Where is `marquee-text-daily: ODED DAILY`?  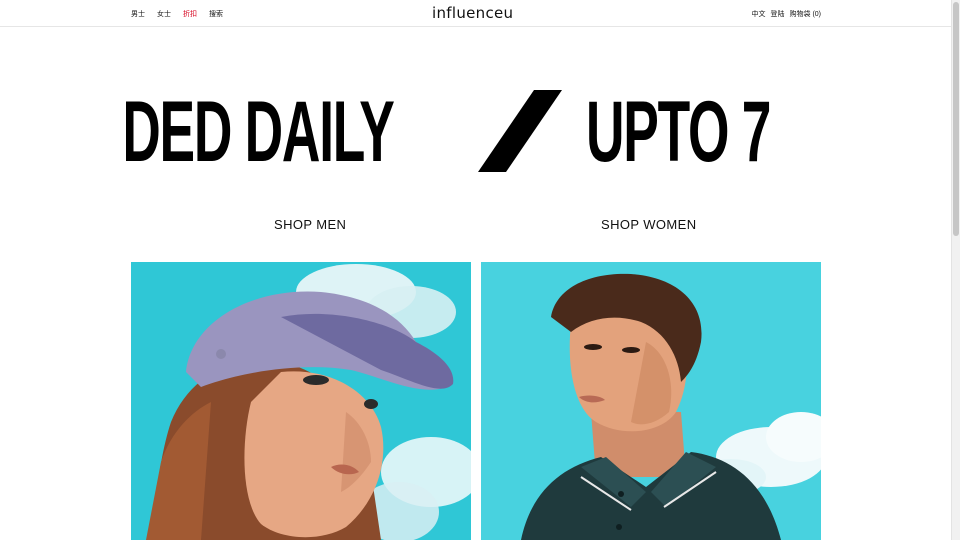 marquee-text-daily: ODED DAILY is located at coordinates (260, 132).